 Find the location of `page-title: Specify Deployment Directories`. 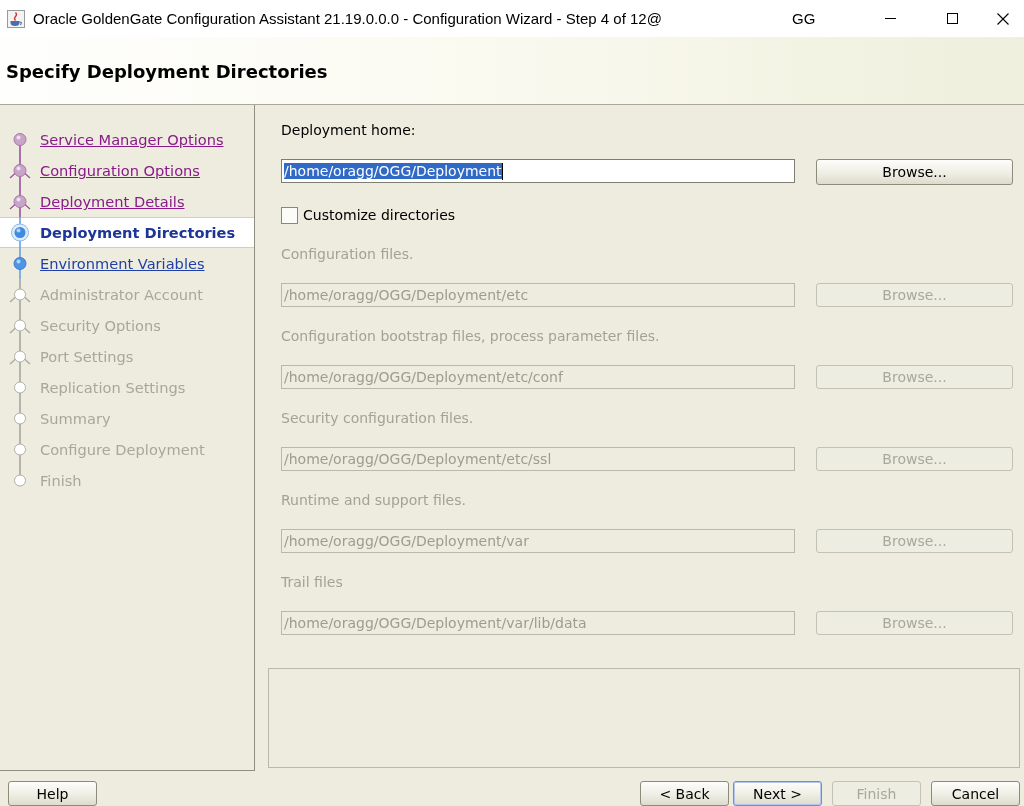

page-title: Specify Deployment Directories is located at coordinates (167, 71).